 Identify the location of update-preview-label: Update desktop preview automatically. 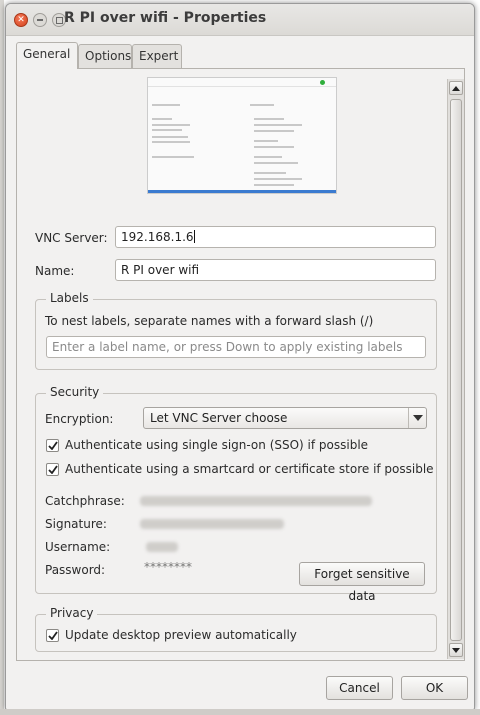
(181, 635).